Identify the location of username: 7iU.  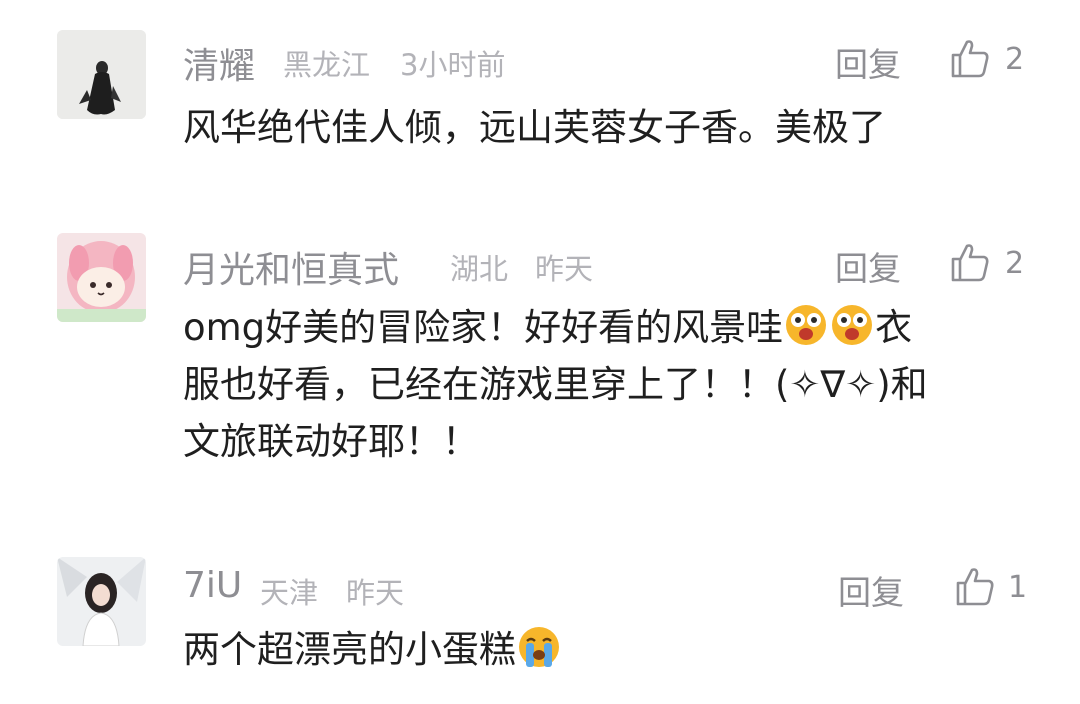
(212, 585).